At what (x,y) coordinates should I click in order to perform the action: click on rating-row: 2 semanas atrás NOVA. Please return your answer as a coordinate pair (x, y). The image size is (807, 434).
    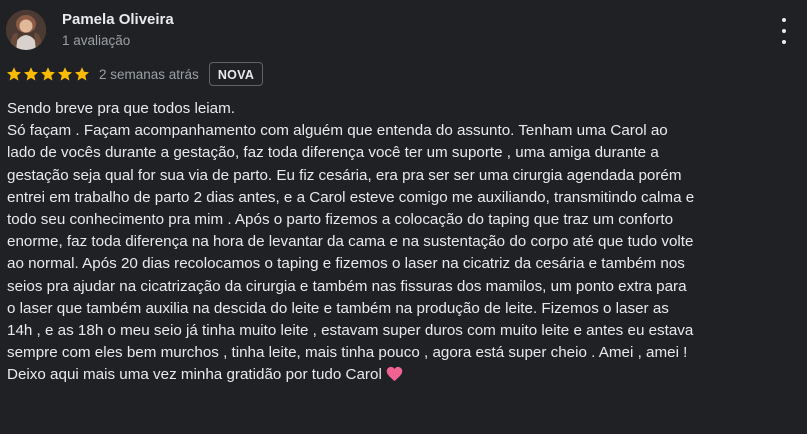
    Looking at the image, I should click on (135, 74).